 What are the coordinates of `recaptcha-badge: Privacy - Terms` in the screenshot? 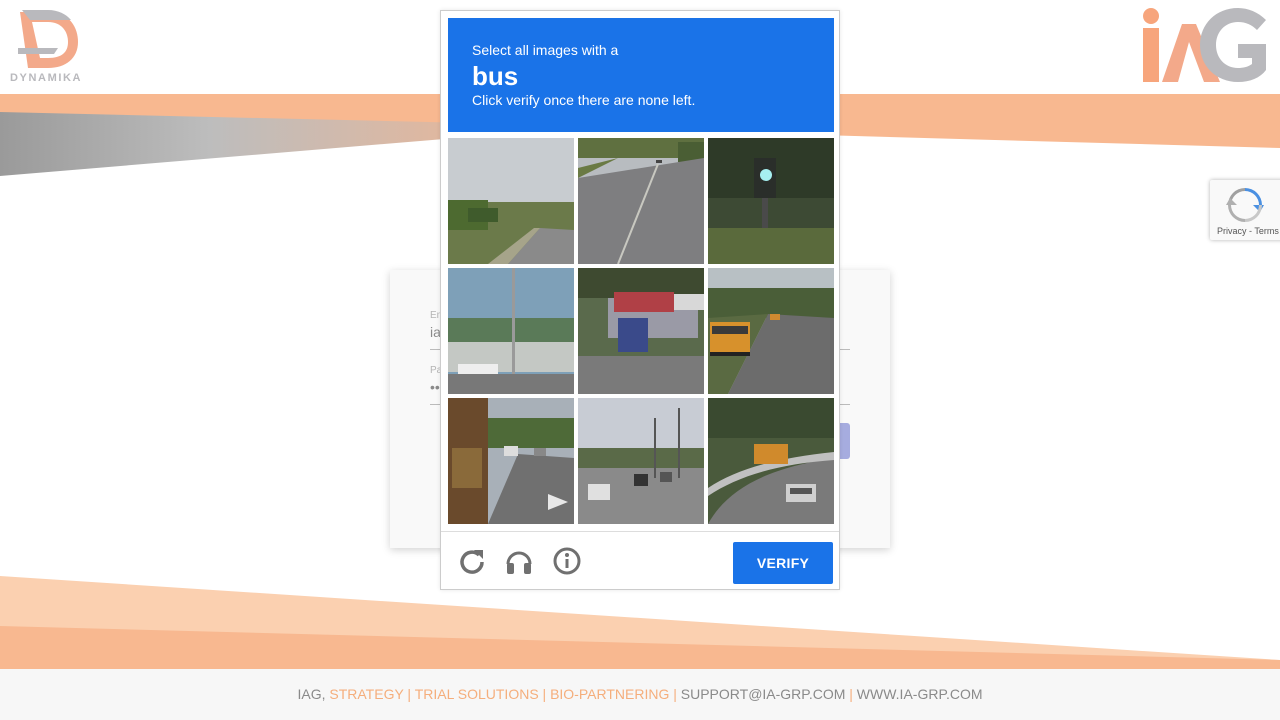 It's located at (1245, 210).